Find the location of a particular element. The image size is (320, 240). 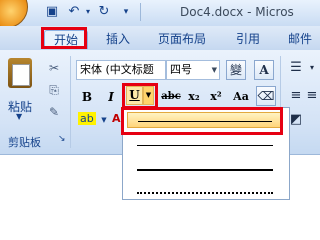

font-name-value: 宋体 (中文标题 is located at coordinates (117, 69).